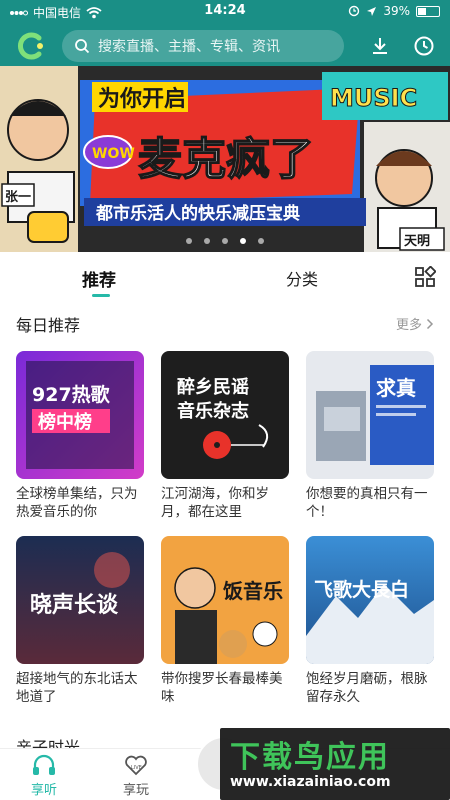  I want to click on cover-art: 醉乡民谣 音乐杂志, so click(225, 415).